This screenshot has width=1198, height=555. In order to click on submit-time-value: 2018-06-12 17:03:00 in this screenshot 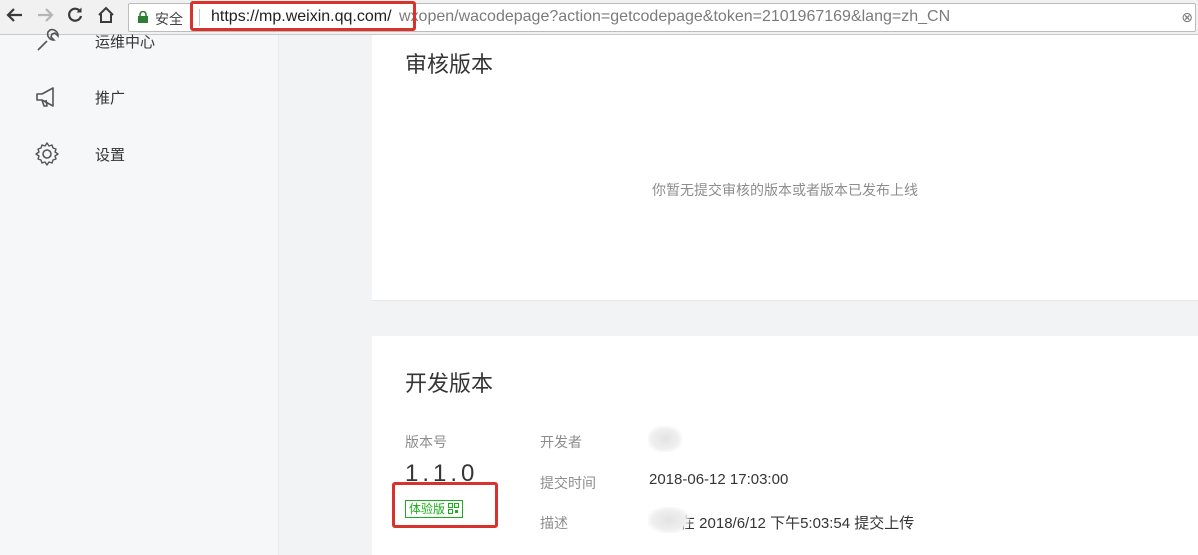, I will do `click(719, 479)`.